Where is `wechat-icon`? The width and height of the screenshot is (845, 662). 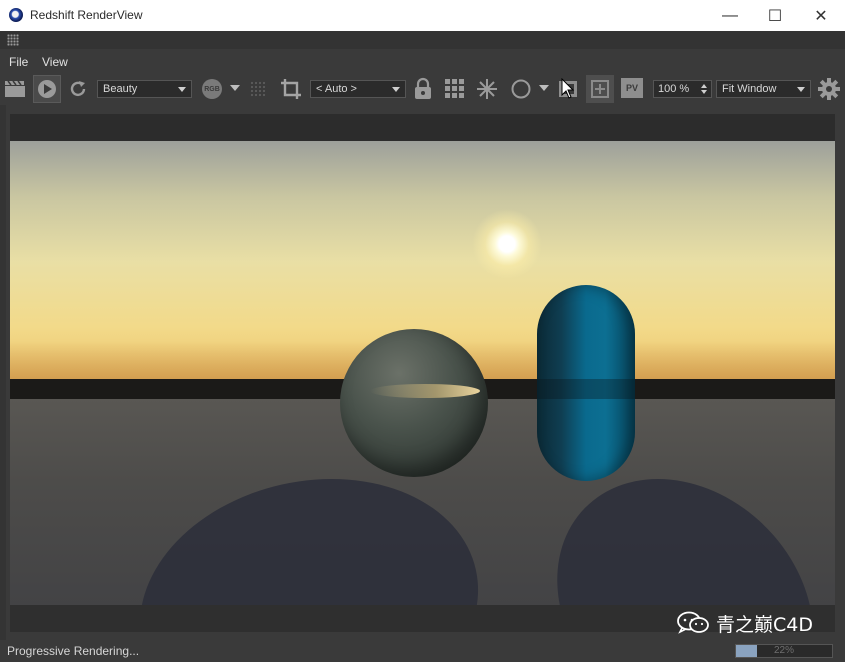 wechat-icon is located at coordinates (693, 622).